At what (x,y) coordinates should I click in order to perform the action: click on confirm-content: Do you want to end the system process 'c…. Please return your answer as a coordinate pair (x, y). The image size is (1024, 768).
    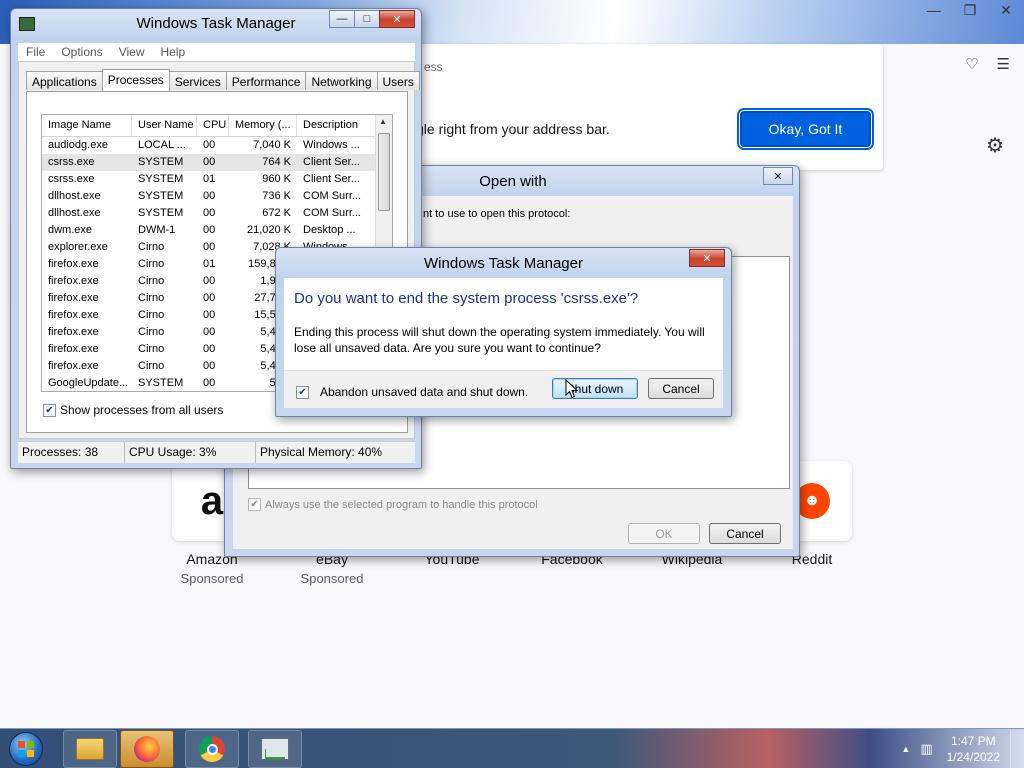
    Looking at the image, I should click on (503, 324).